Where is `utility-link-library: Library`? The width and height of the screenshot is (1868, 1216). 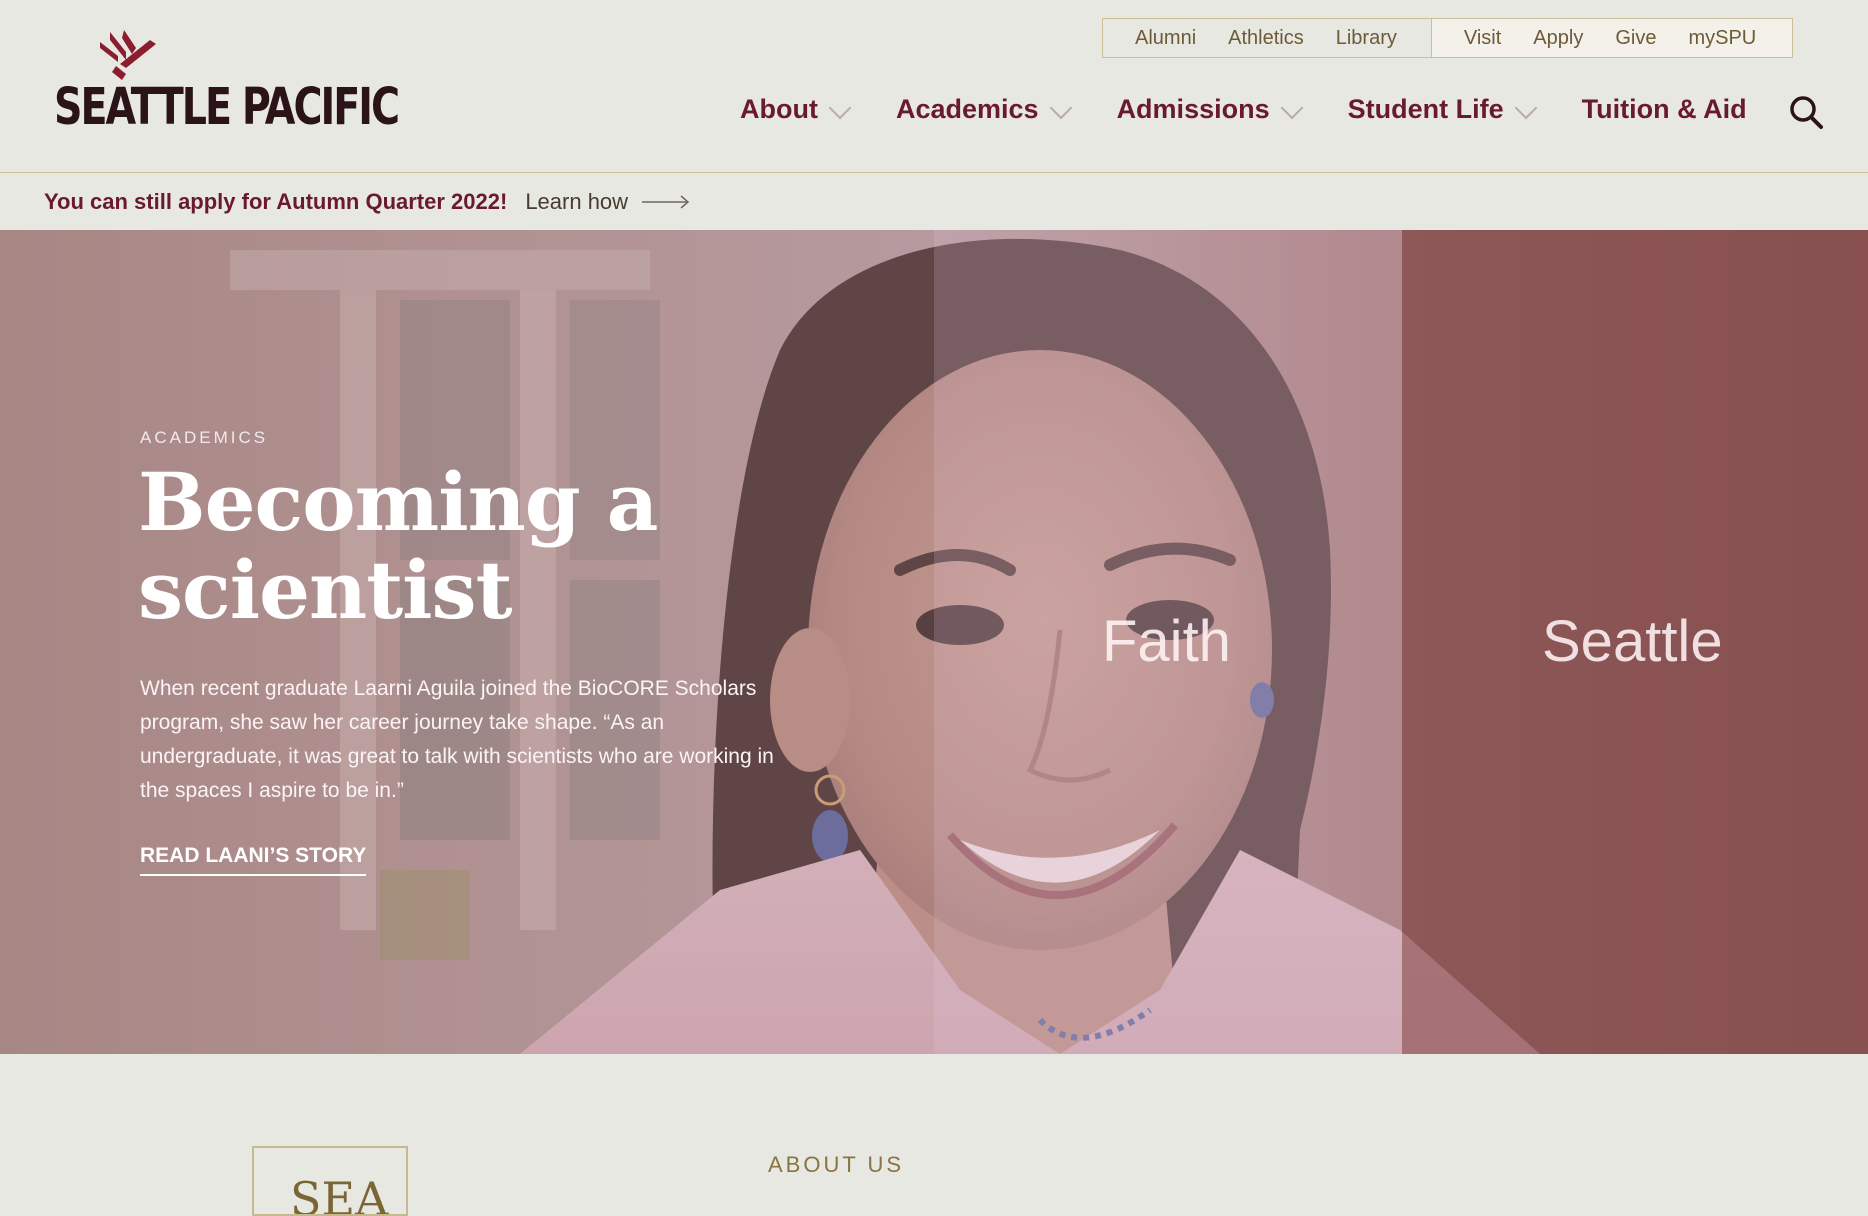 utility-link-library: Library is located at coordinates (1366, 38).